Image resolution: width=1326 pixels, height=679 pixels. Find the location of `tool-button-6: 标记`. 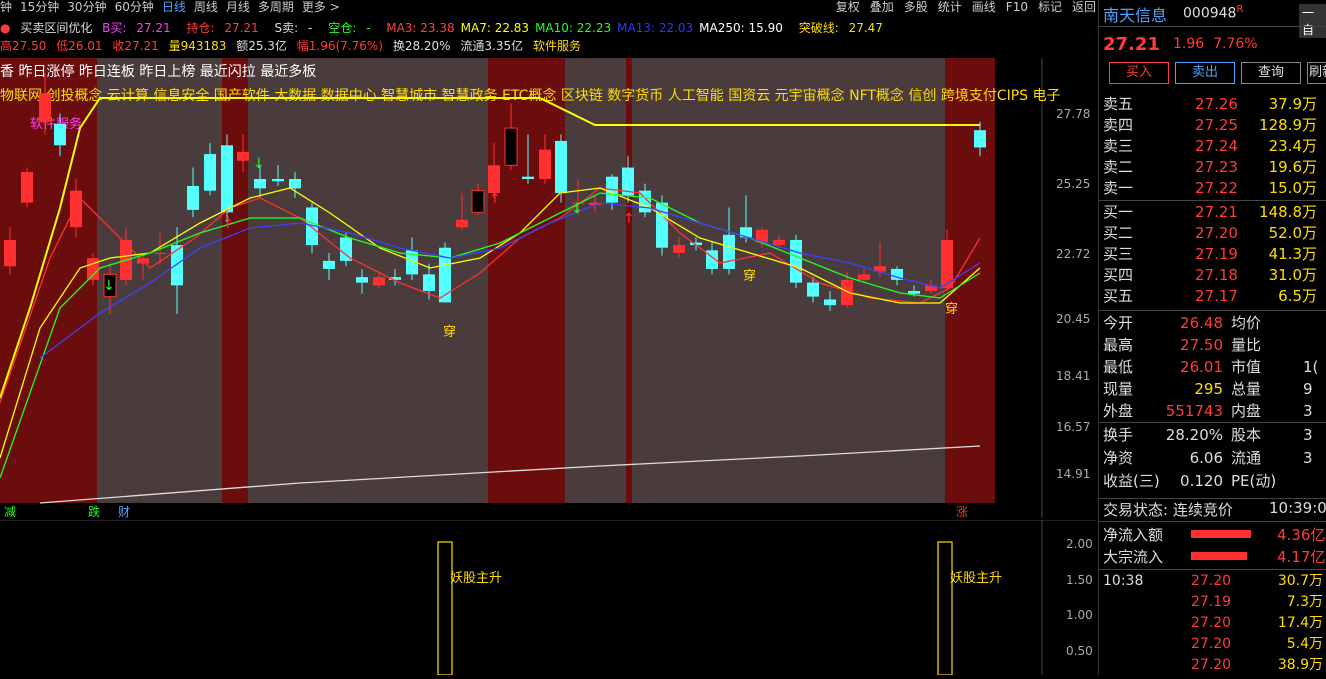

tool-button-6: 标记 is located at coordinates (1050, 7).